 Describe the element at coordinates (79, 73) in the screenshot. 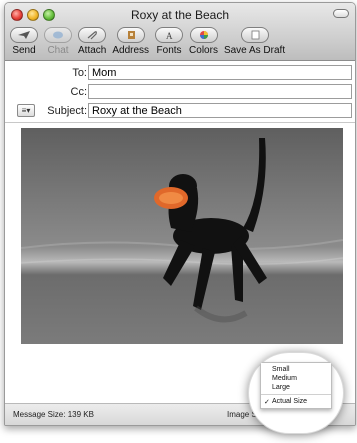

I see `to-label: To:` at that location.